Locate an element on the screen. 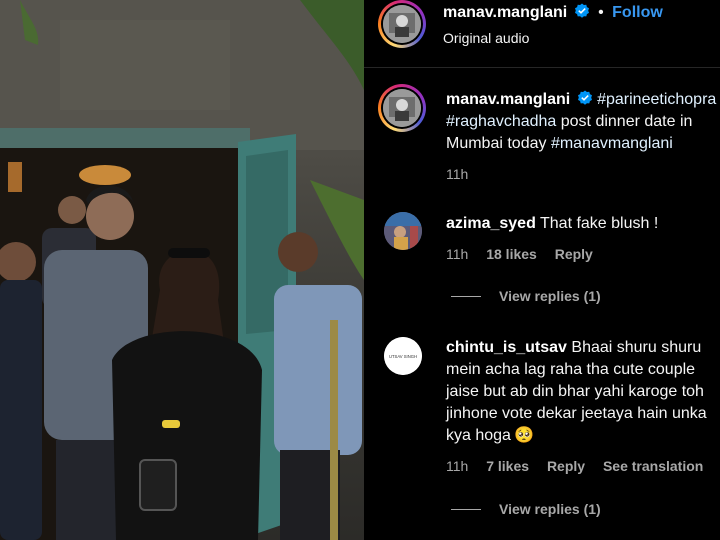 This screenshot has width=720, height=540. author-avatar-image is located at coordinates (402, 24).